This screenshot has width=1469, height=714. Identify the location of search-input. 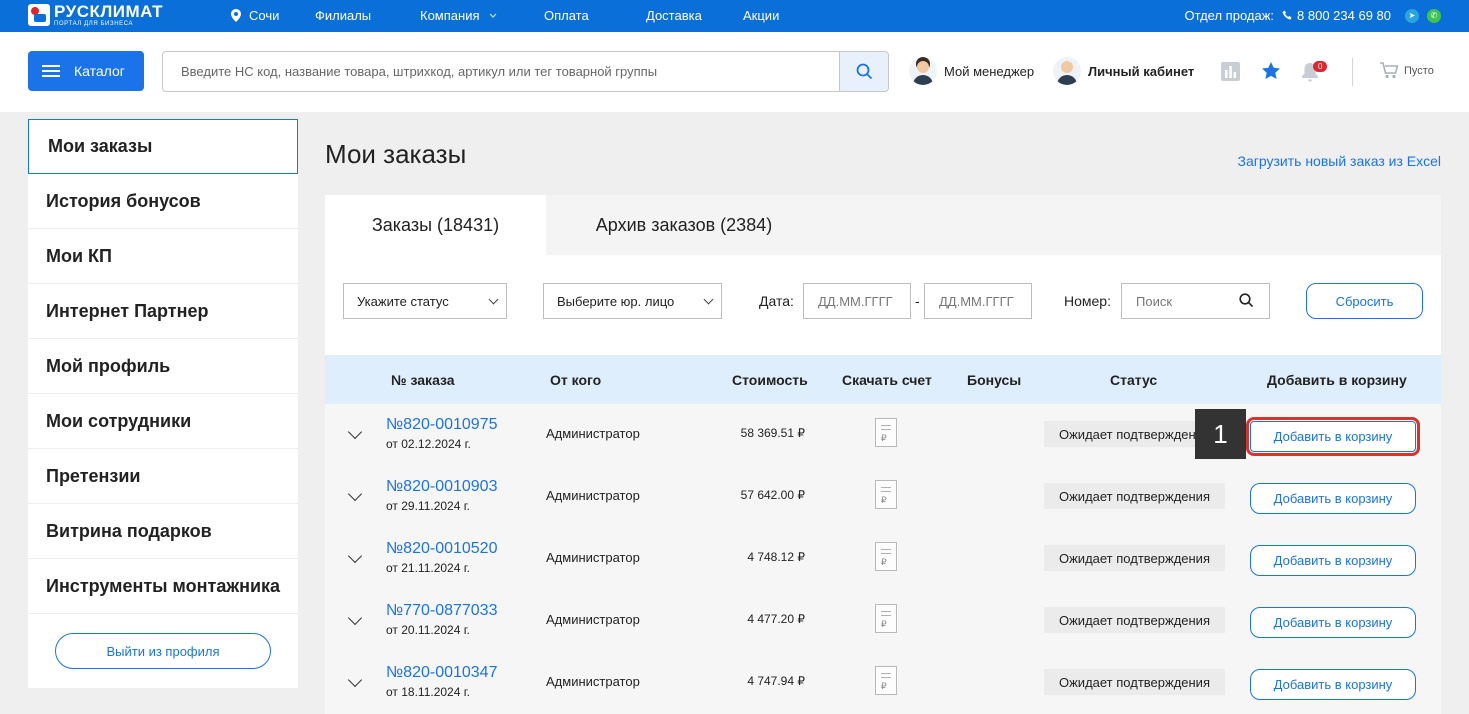
(501, 71).